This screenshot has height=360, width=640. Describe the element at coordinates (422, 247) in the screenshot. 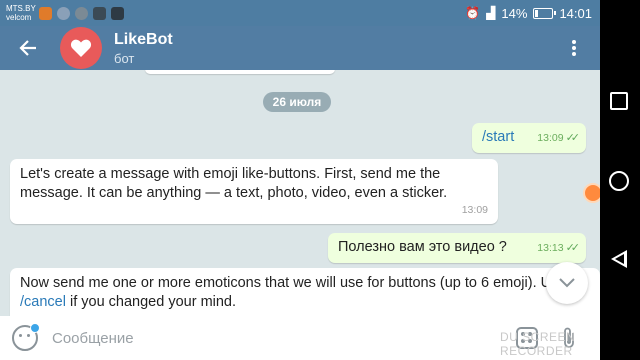

I see `message-text: Полезно вам это видео ?` at that location.